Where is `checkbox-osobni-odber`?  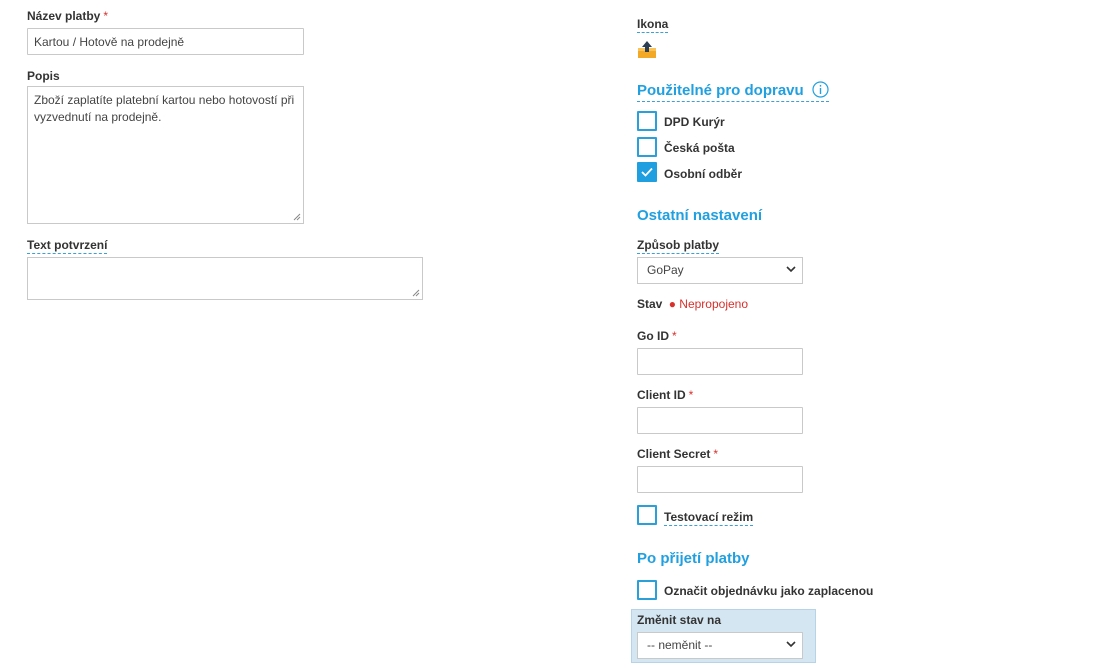 checkbox-osobni-odber is located at coordinates (647, 172).